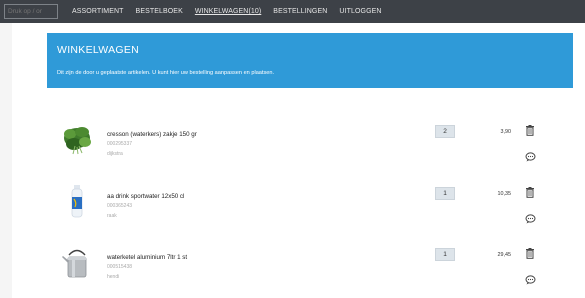 This screenshot has height=298, width=585. I want to click on item-brand: hendi, so click(113, 277).